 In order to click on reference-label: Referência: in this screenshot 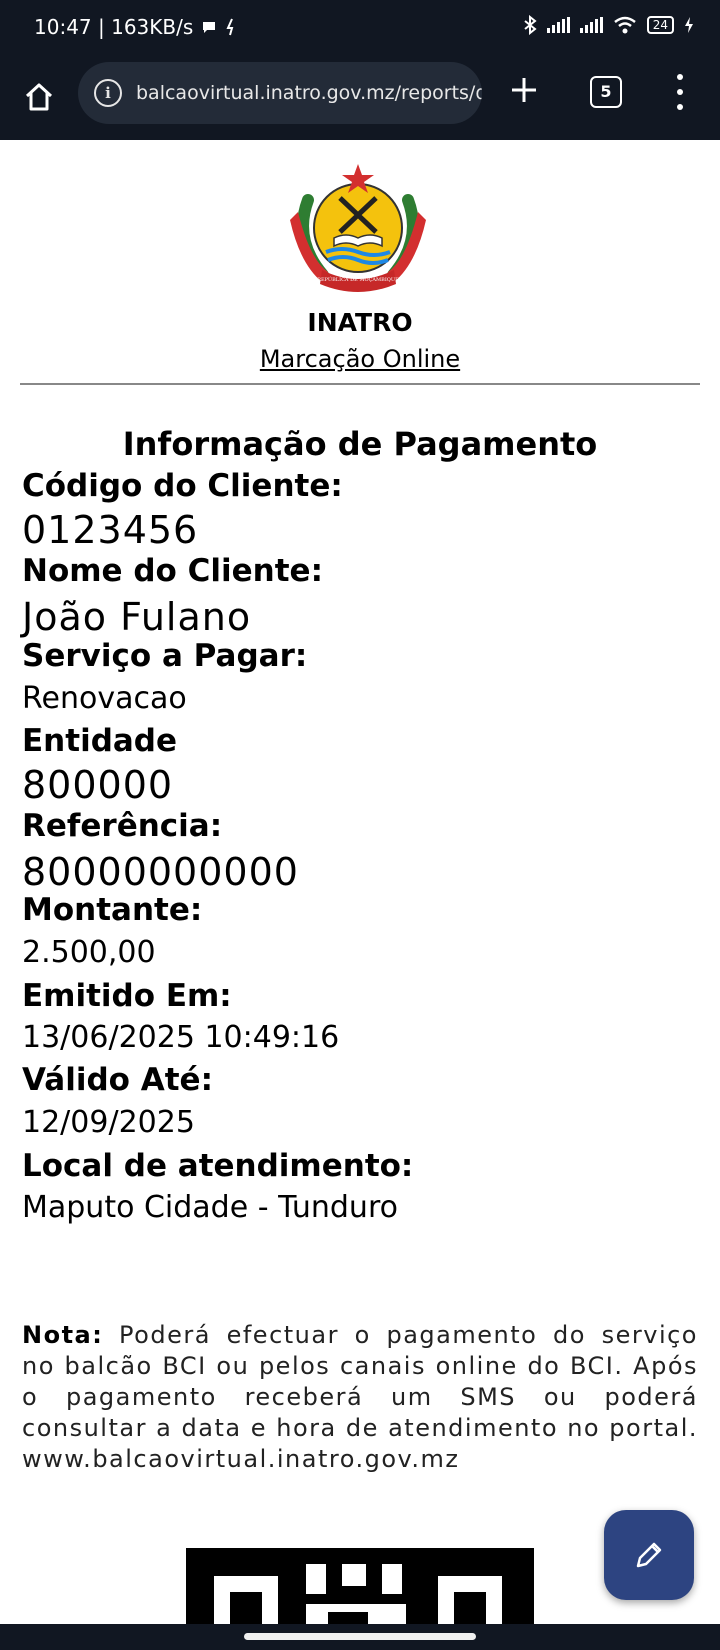, I will do `click(122, 826)`.